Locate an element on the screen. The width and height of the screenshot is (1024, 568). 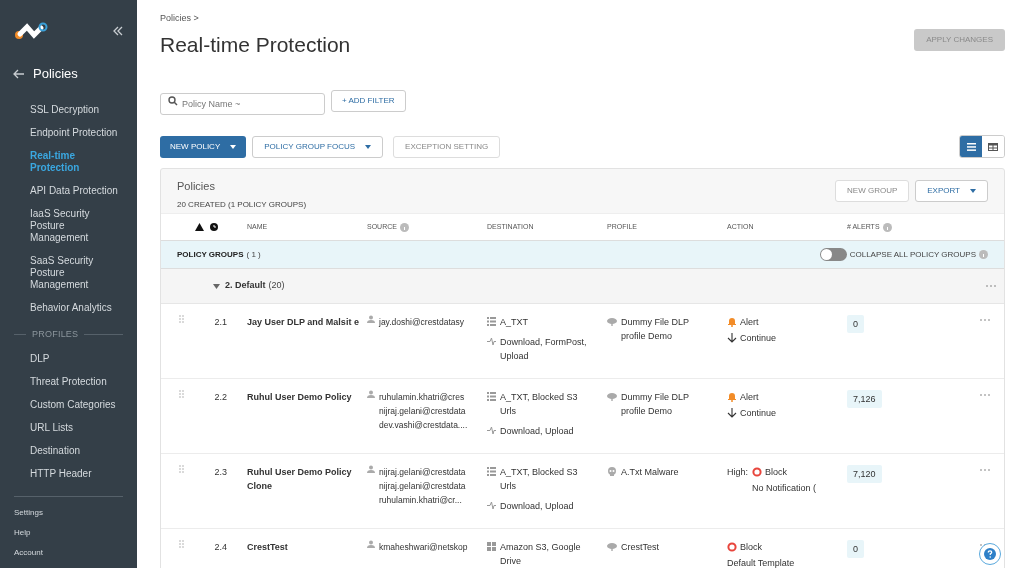
sidebar-item: URL Lists is located at coordinates (80, 428).